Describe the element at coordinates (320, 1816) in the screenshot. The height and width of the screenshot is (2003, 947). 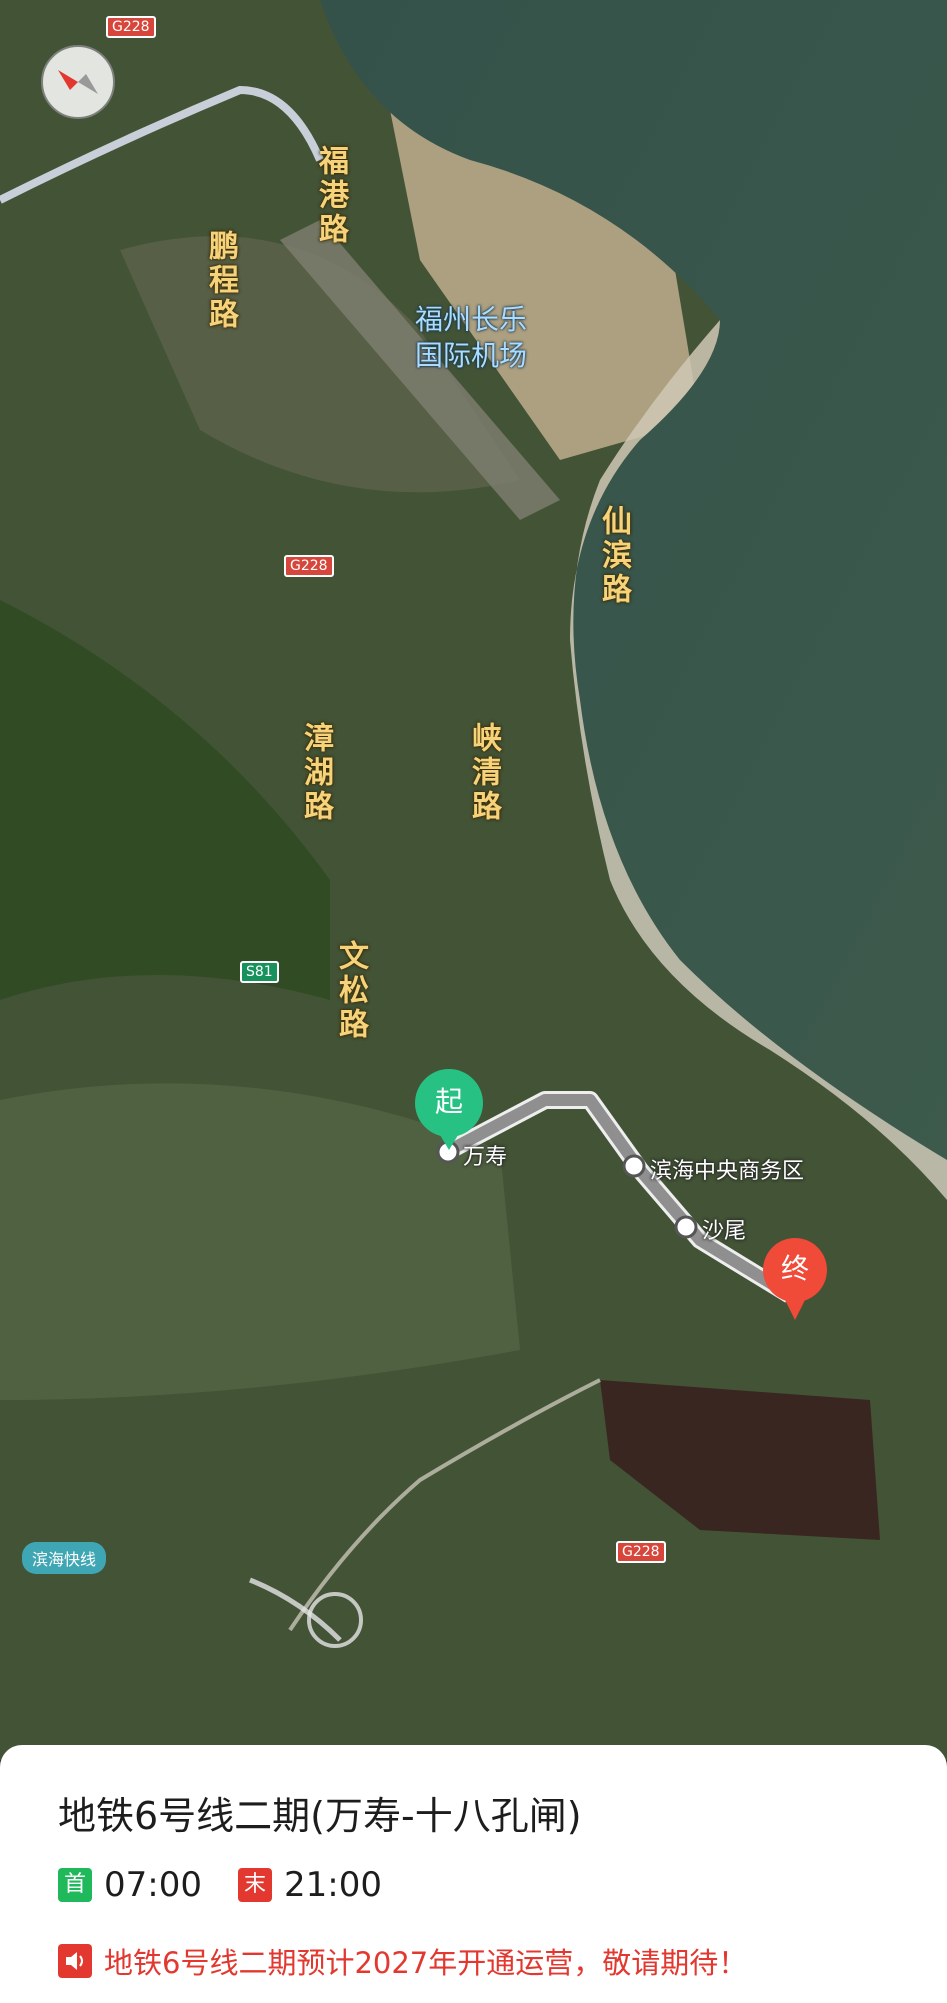
I see `route-title: 地铁6号线二期(万寿-十八孔闸)` at that location.